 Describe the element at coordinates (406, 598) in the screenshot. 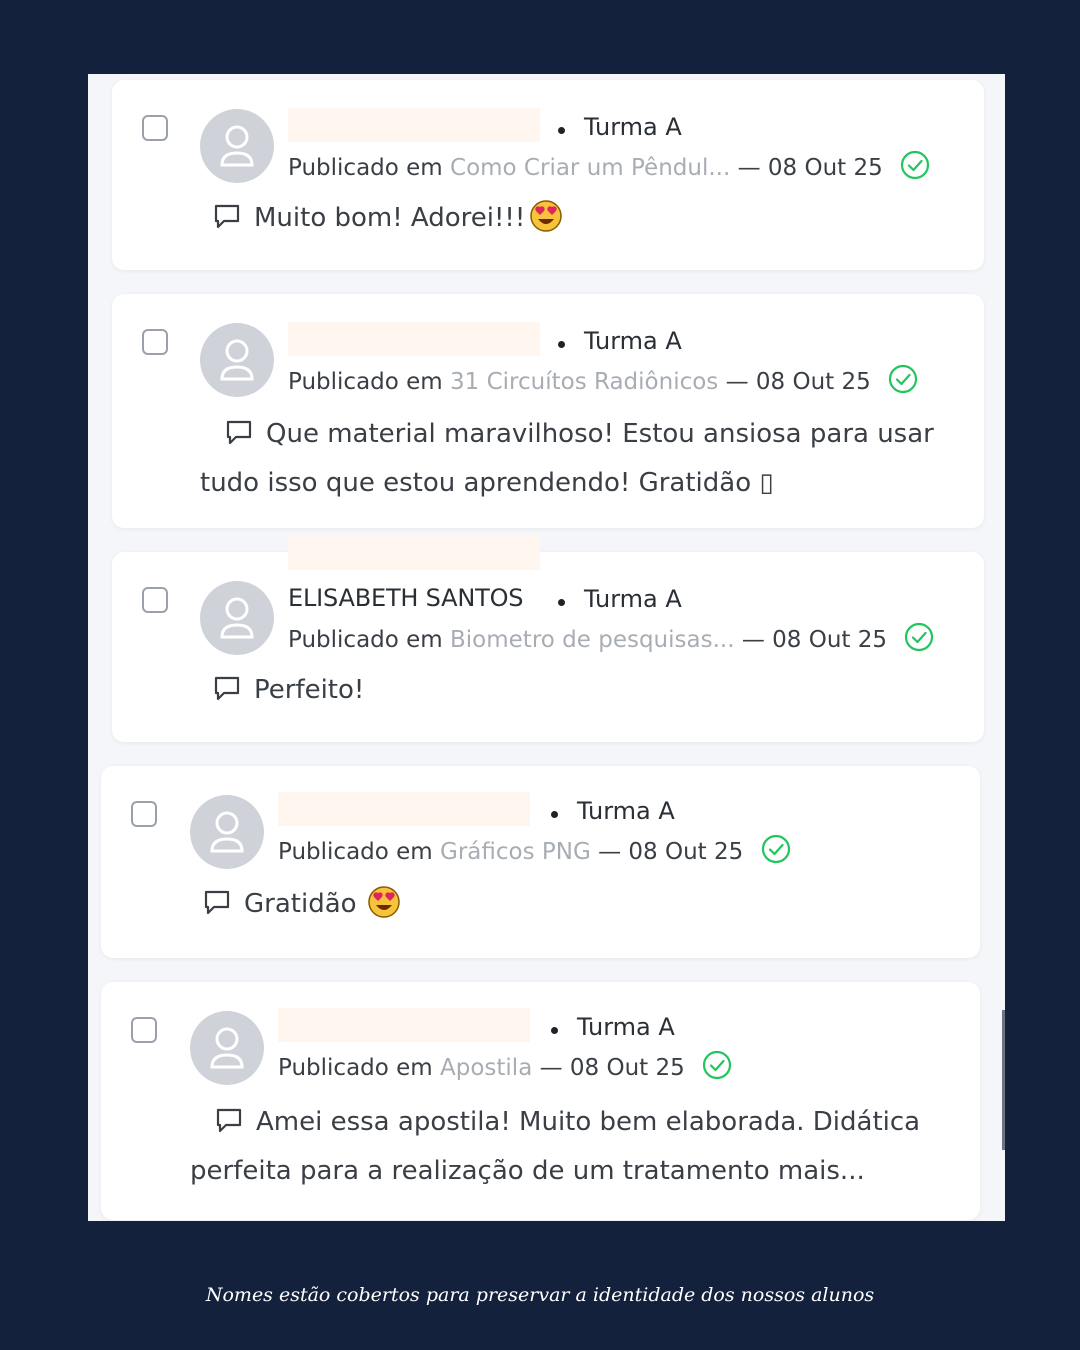

I see `student-name: ELISABETH SANTOS` at that location.